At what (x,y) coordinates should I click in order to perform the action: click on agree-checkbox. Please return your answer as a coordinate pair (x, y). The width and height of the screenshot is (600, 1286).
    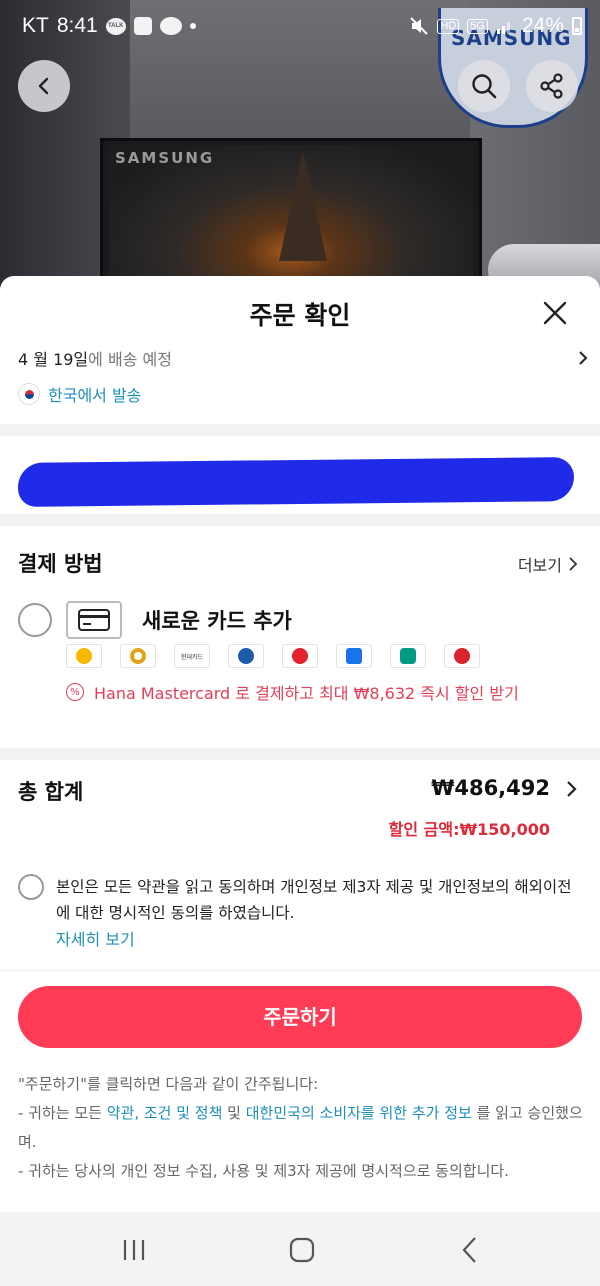
    Looking at the image, I should click on (31, 887).